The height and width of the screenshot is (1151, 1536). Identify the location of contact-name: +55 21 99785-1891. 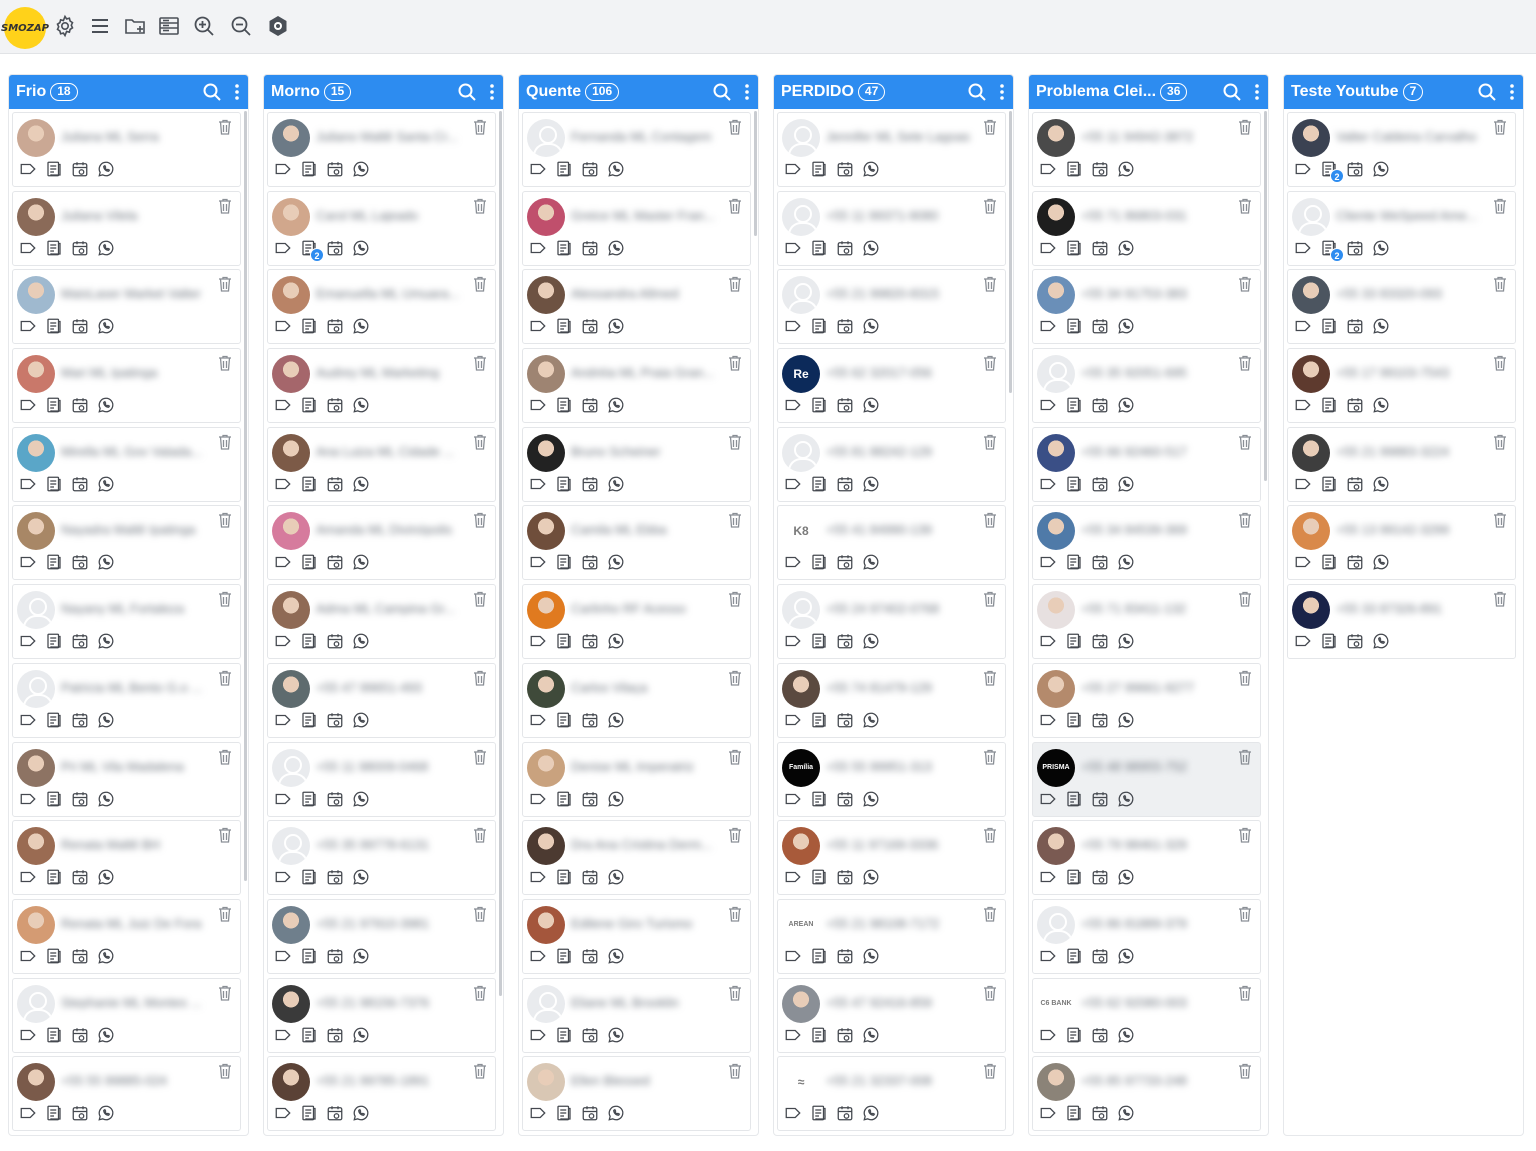
(396, 1080).